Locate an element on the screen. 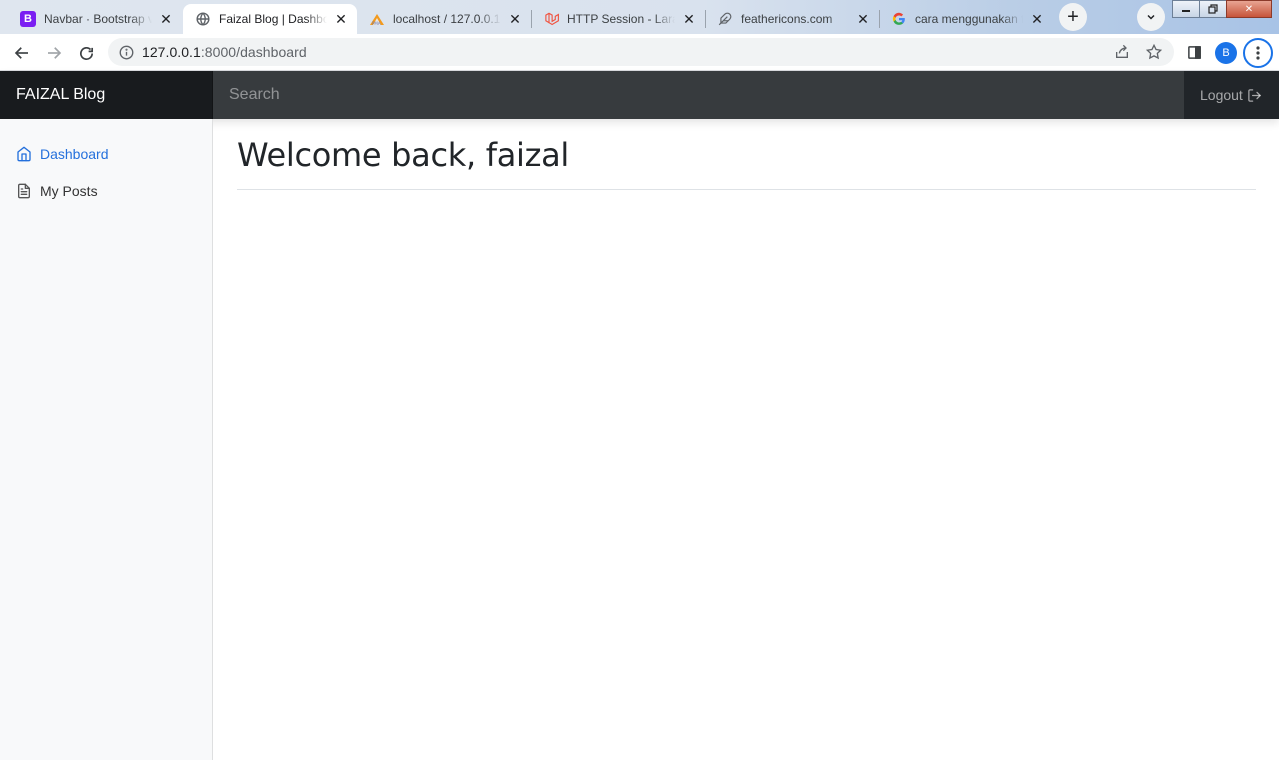 Image resolution: width=1279 pixels, height=760 pixels. arrow-left-icon is located at coordinates (21, 53).